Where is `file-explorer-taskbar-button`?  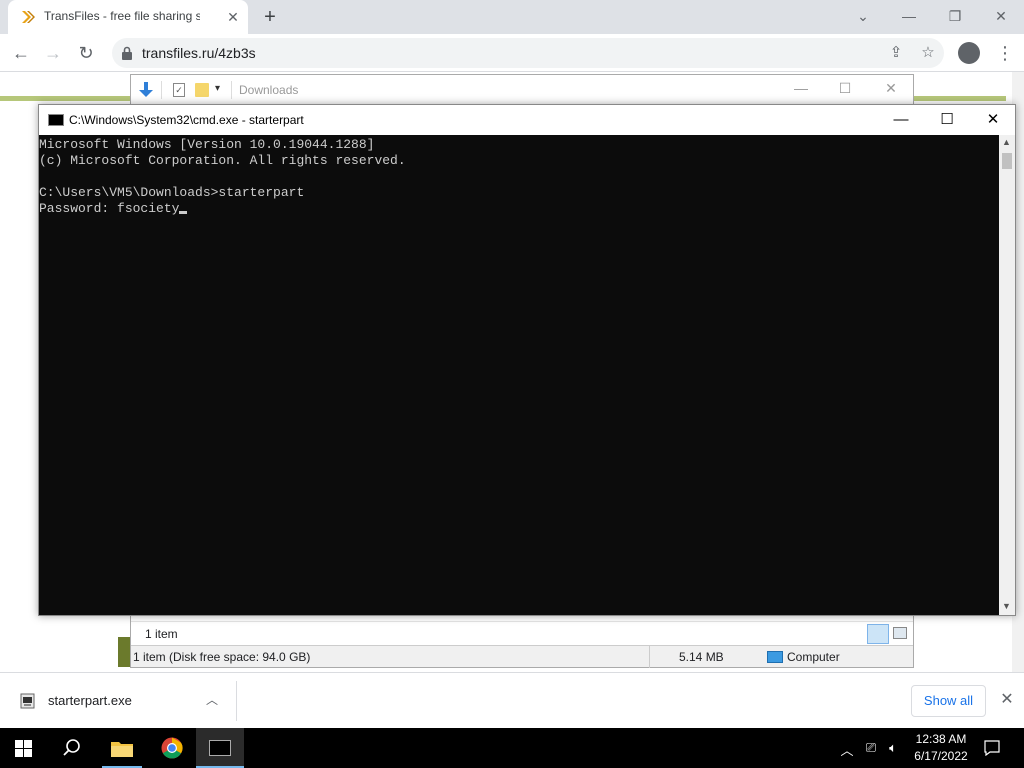
file-explorer-taskbar-button is located at coordinates (122, 748).